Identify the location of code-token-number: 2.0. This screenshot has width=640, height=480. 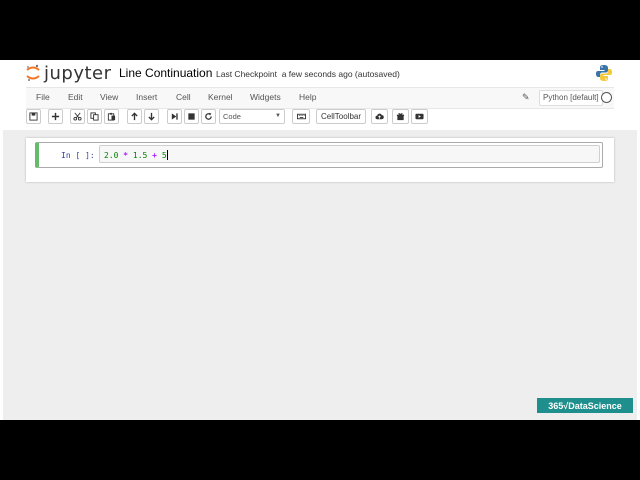
(111, 155).